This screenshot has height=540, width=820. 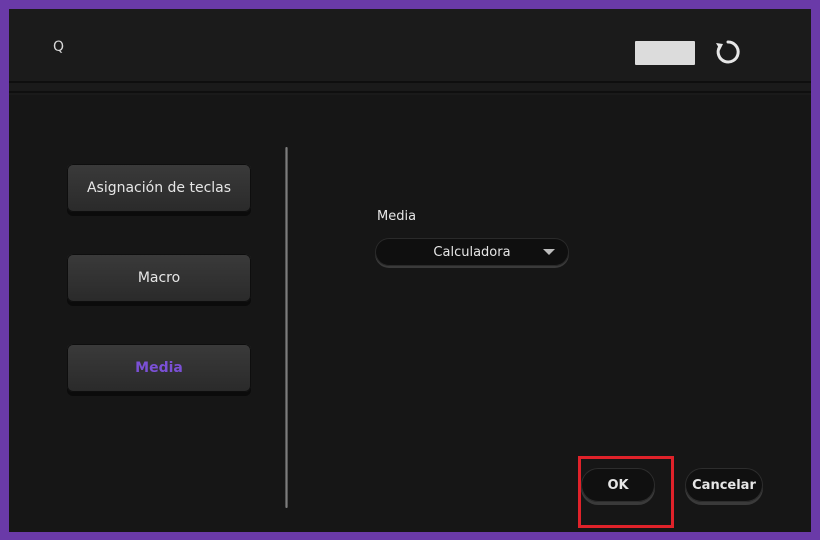 I want to click on chevron-down-icon, so click(x=549, y=252).